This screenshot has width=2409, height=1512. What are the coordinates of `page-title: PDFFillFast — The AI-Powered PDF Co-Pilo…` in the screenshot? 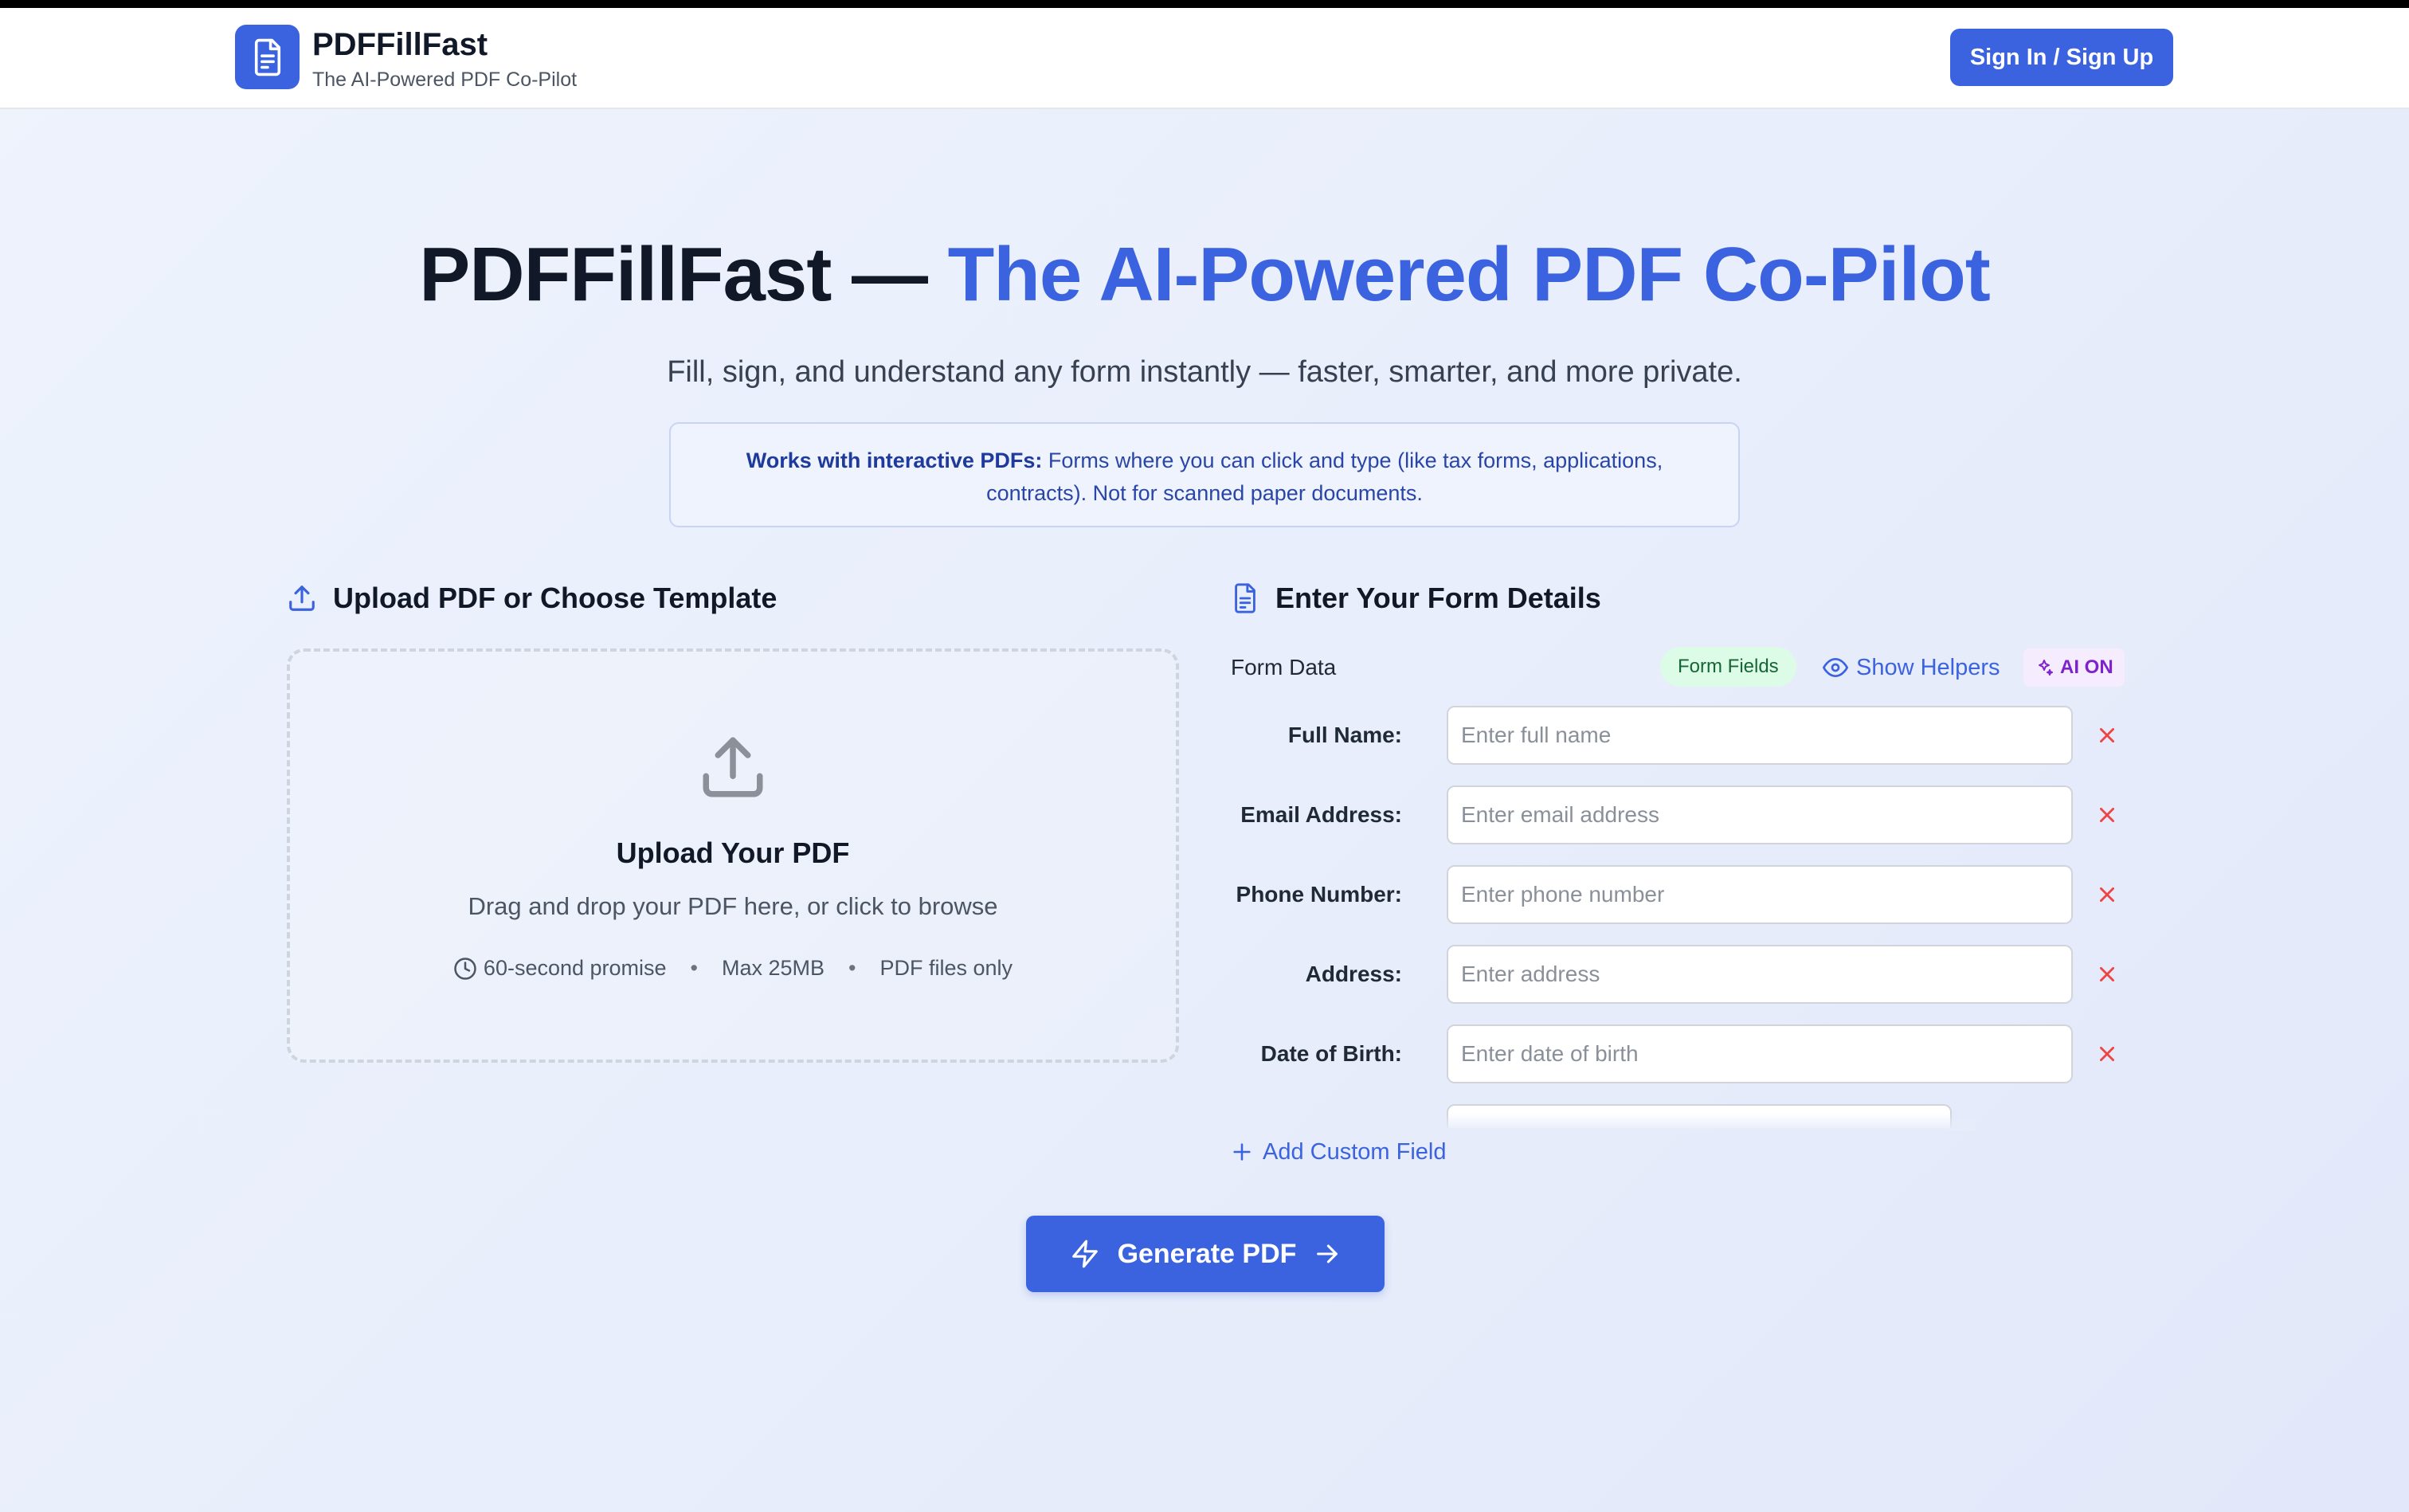 It's located at (1204, 275).